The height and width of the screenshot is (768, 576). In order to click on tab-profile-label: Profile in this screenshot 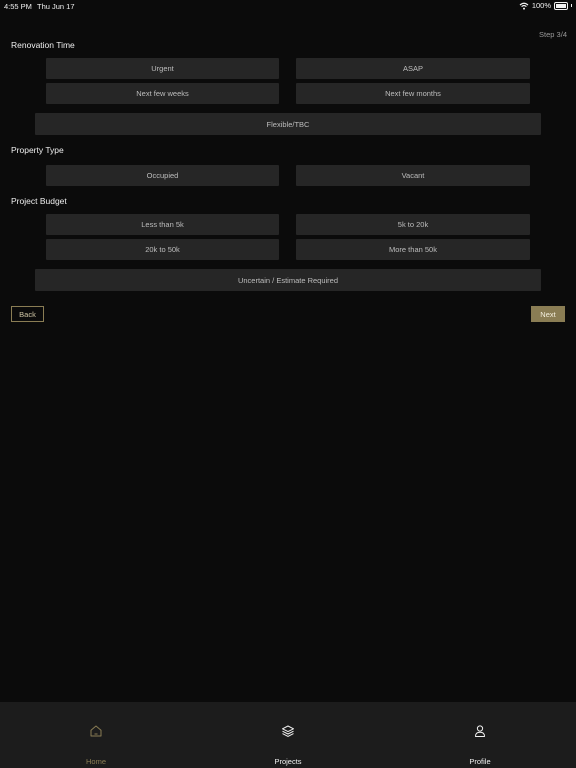, I will do `click(480, 761)`.